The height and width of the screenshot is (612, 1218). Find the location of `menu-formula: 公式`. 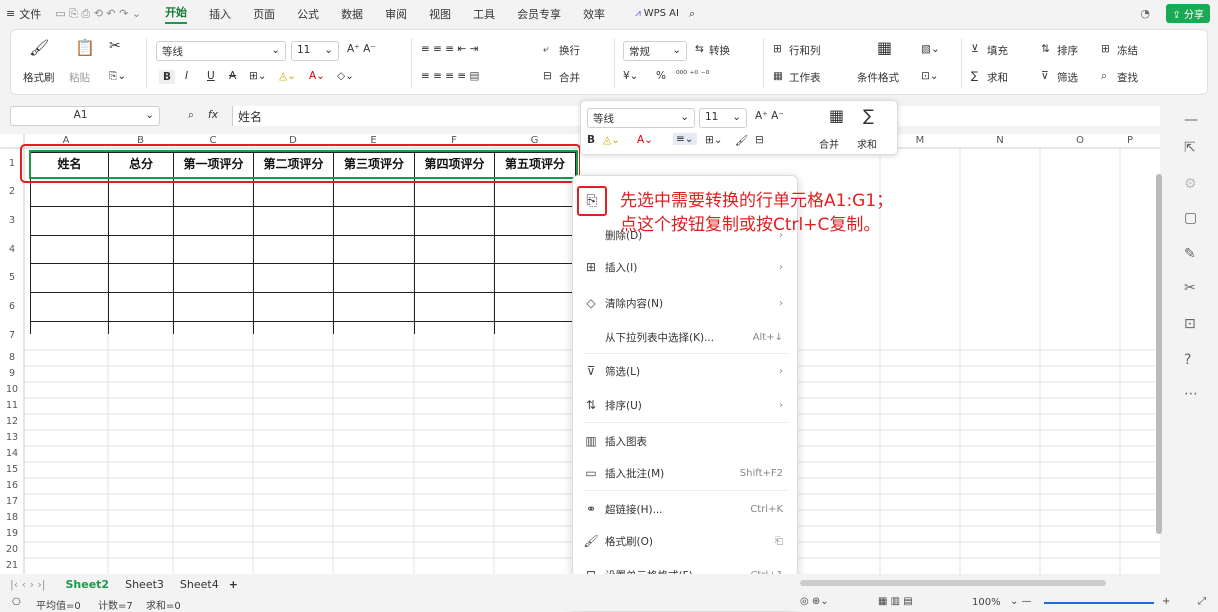

menu-formula: 公式 is located at coordinates (308, 14).